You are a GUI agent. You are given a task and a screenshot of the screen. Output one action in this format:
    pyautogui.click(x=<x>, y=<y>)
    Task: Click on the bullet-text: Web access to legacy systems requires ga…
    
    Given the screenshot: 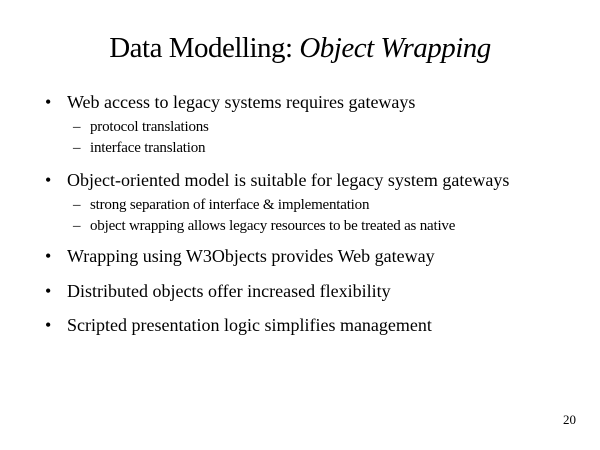 What is the action you would take?
    pyautogui.click(x=241, y=102)
    